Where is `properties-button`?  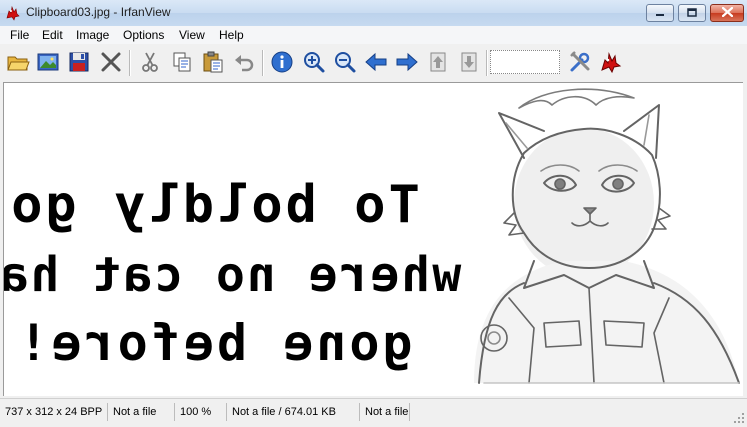
properties-button is located at coordinates (580, 62).